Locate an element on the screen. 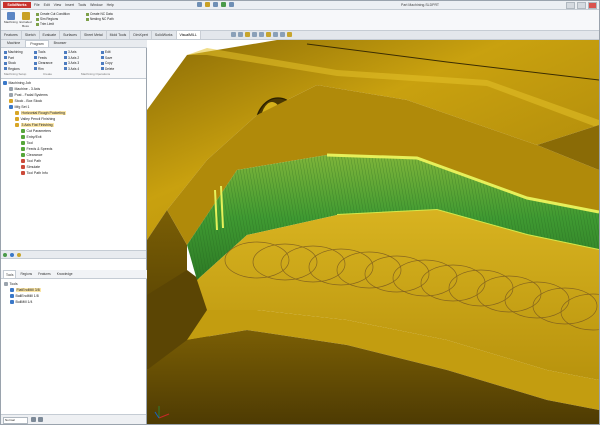 This screenshot has width=600, height=425. save-icon is located at coordinates (215, 4).